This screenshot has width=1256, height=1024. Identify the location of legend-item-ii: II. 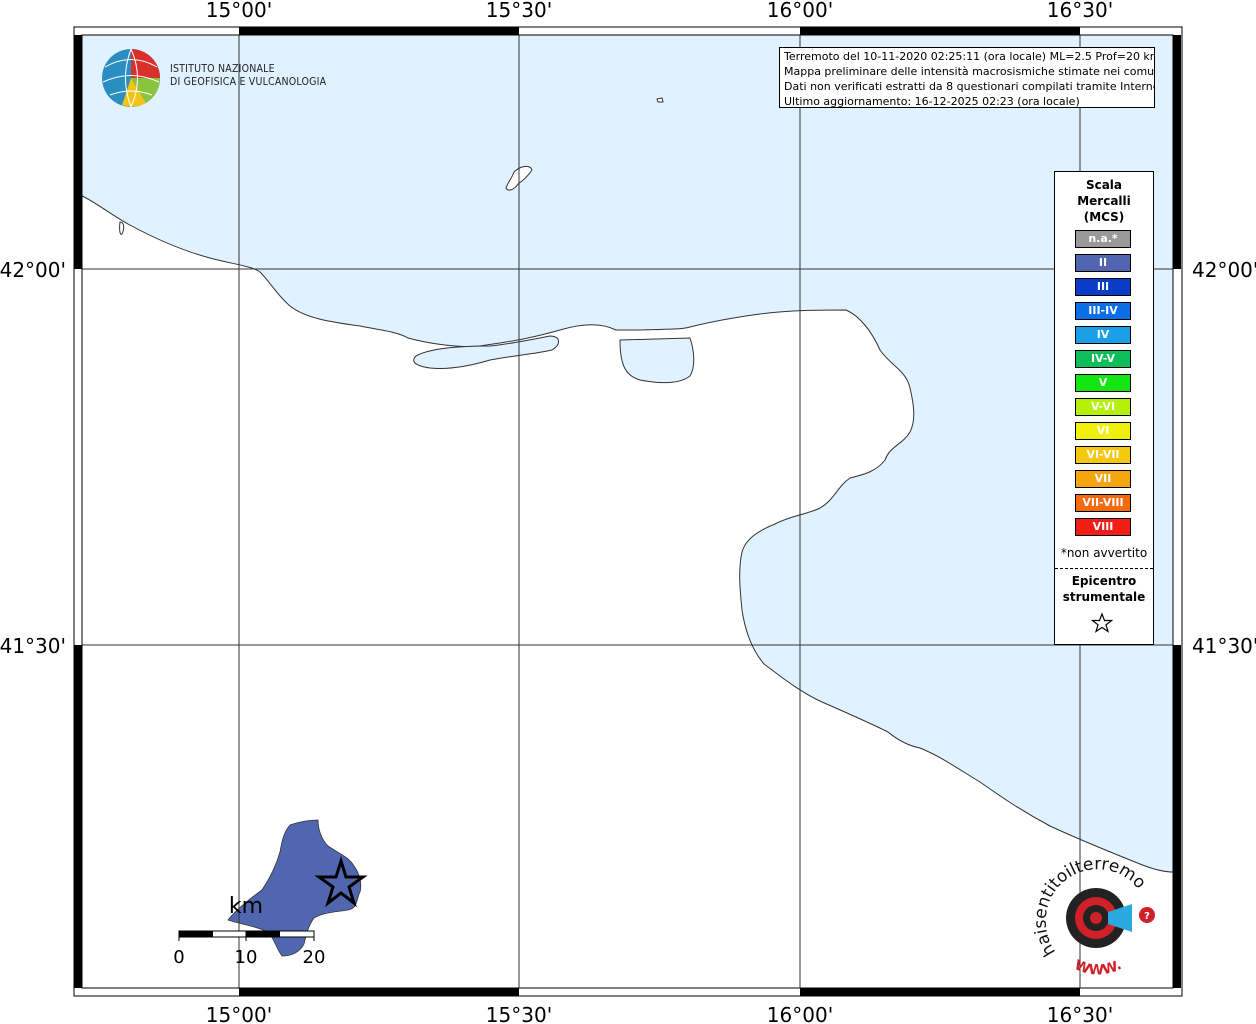
(1103, 263).